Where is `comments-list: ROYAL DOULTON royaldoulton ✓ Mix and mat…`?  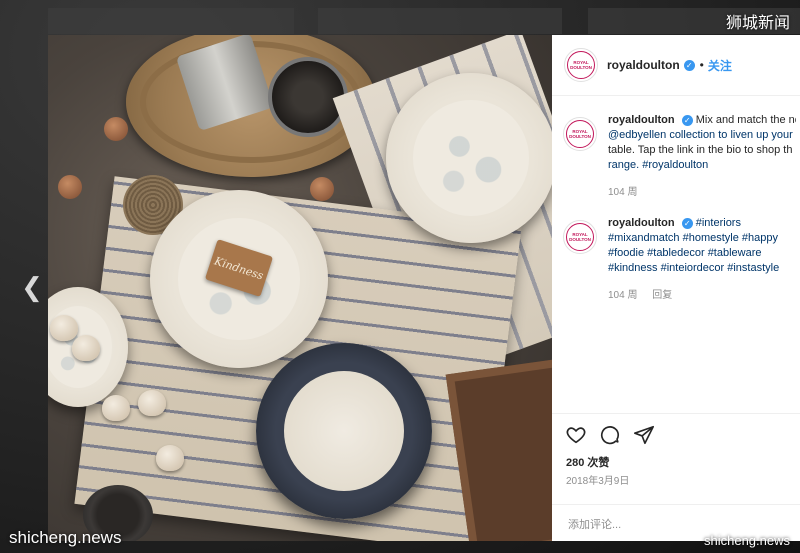
comments-list: ROYAL DOULTON royaldoulton ✓ Mix and mat… is located at coordinates (676, 210).